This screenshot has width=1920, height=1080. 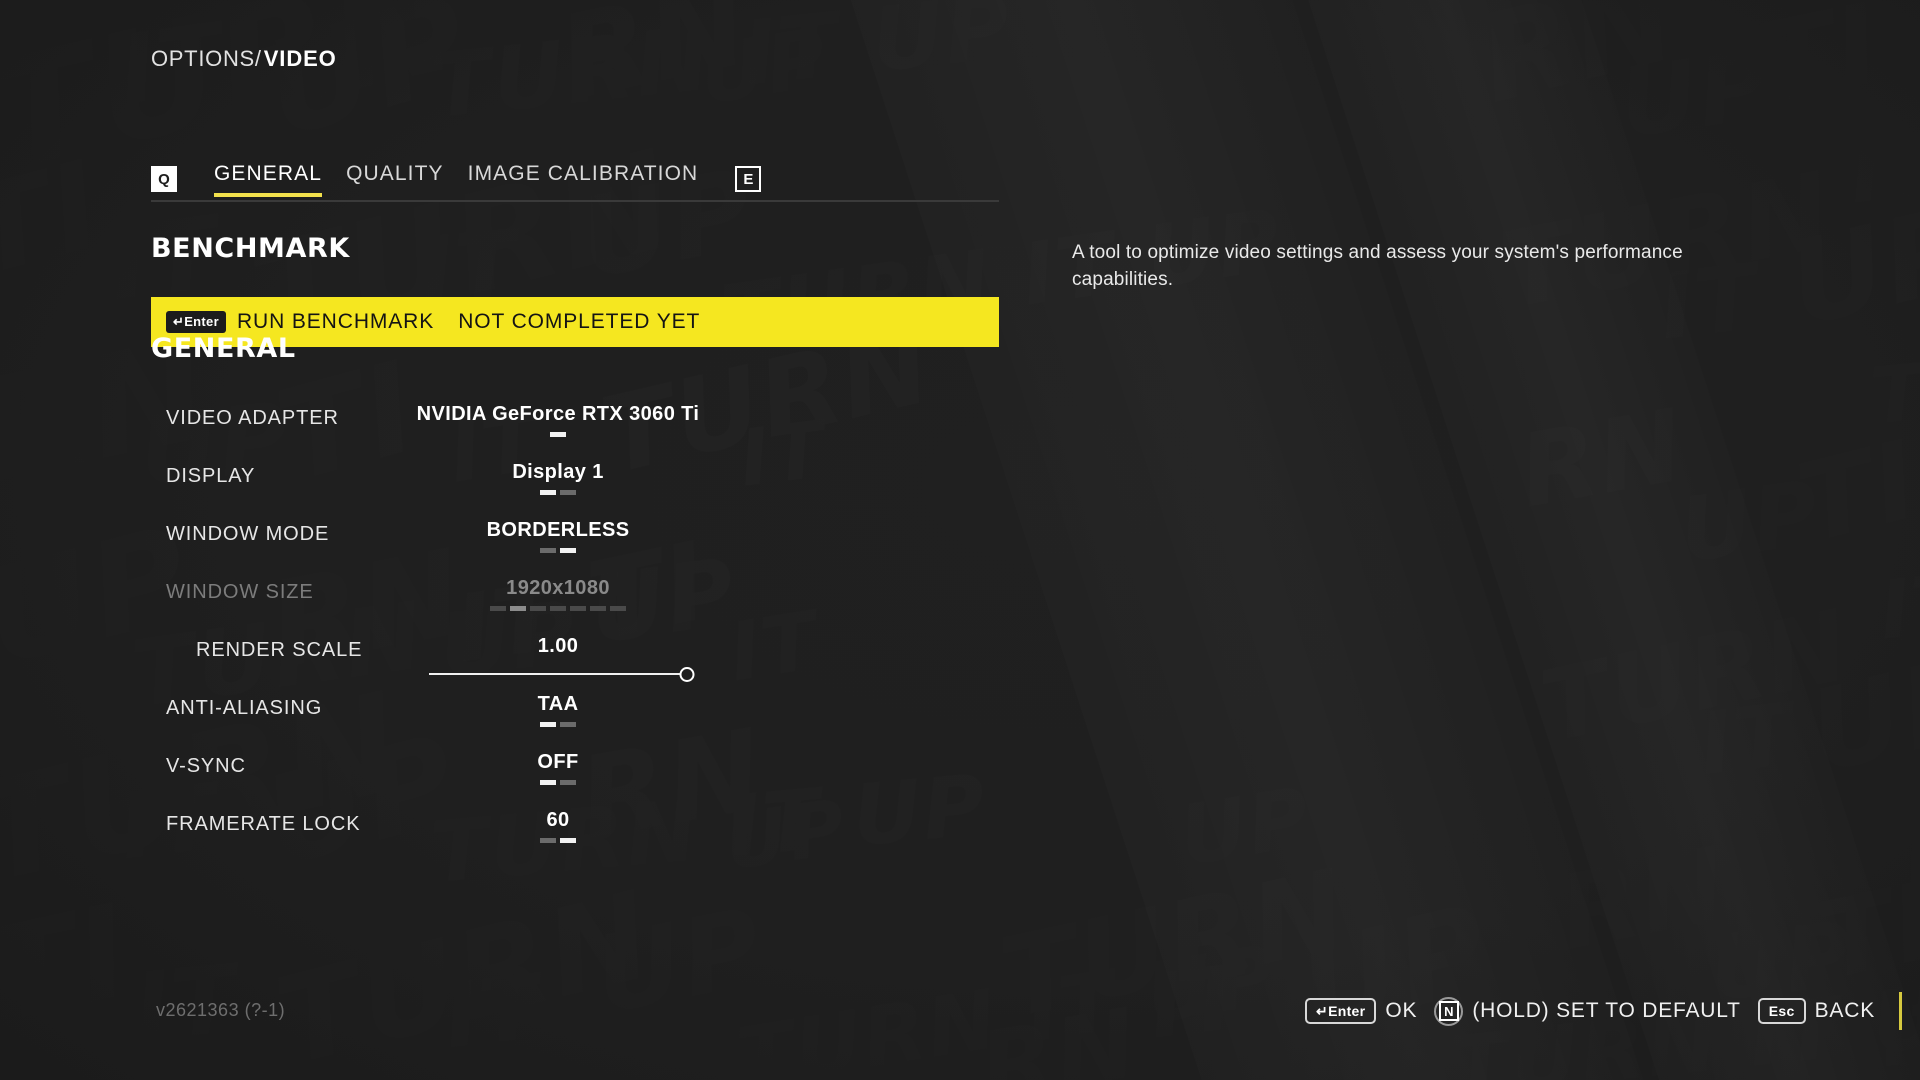 I want to click on key-badge-icon: Esc, so click(x=1781, y=1011).